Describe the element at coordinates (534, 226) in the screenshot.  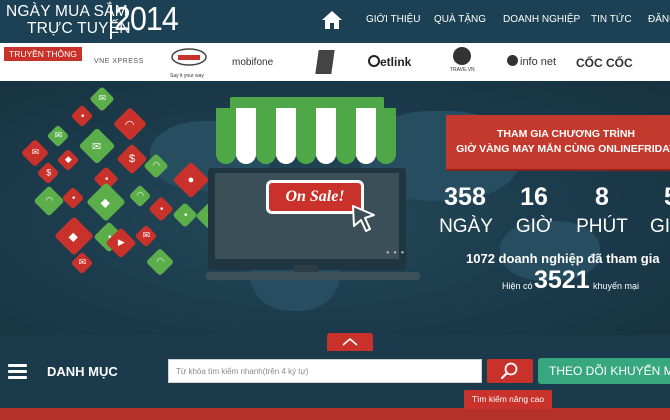
I see `countdown-hours-unit: GIỜ` at that location.